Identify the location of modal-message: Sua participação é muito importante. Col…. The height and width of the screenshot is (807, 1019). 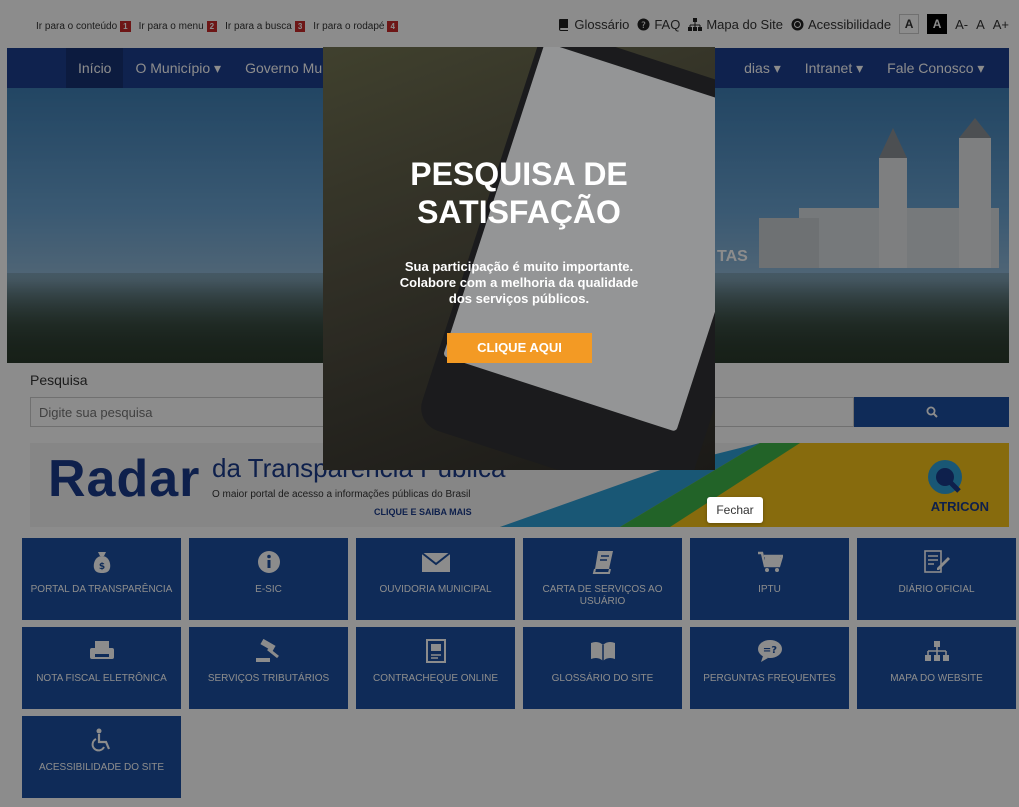
(519, 282).